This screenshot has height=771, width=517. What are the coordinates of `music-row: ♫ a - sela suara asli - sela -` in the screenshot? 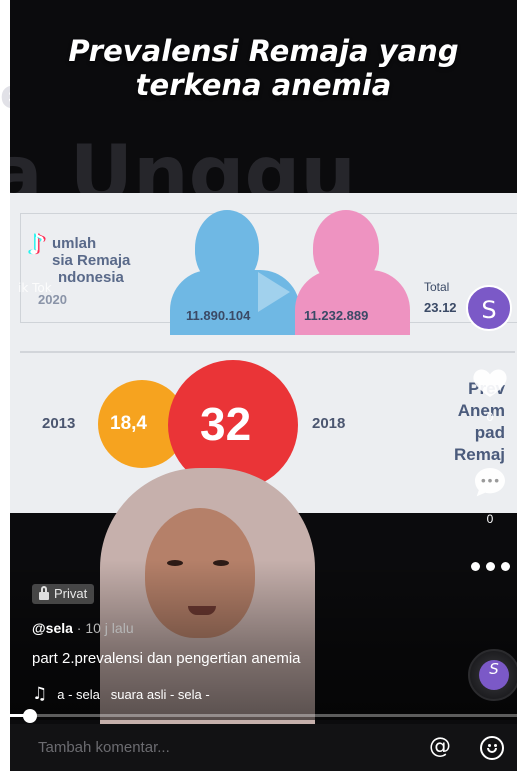 It's located at (121, 694).